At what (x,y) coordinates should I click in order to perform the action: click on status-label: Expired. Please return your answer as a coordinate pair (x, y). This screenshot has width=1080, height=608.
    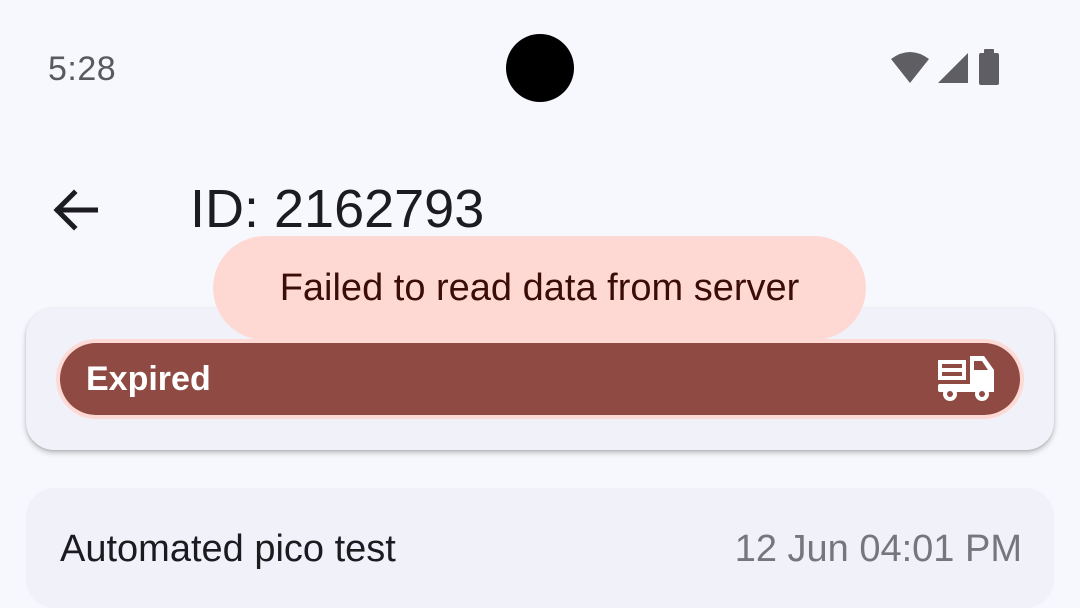
    Looking at the image, I should click on (148, 378).